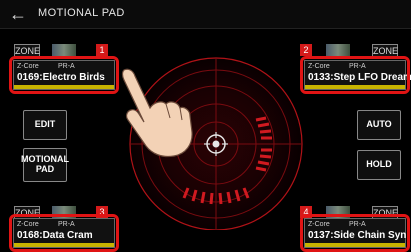 The width and height of the screenshot is (411, 252). What do you see at coordinates (338, 50) in the screenshot?
I see `zone-thumbnail-tr` at bounding box center [338, 50].